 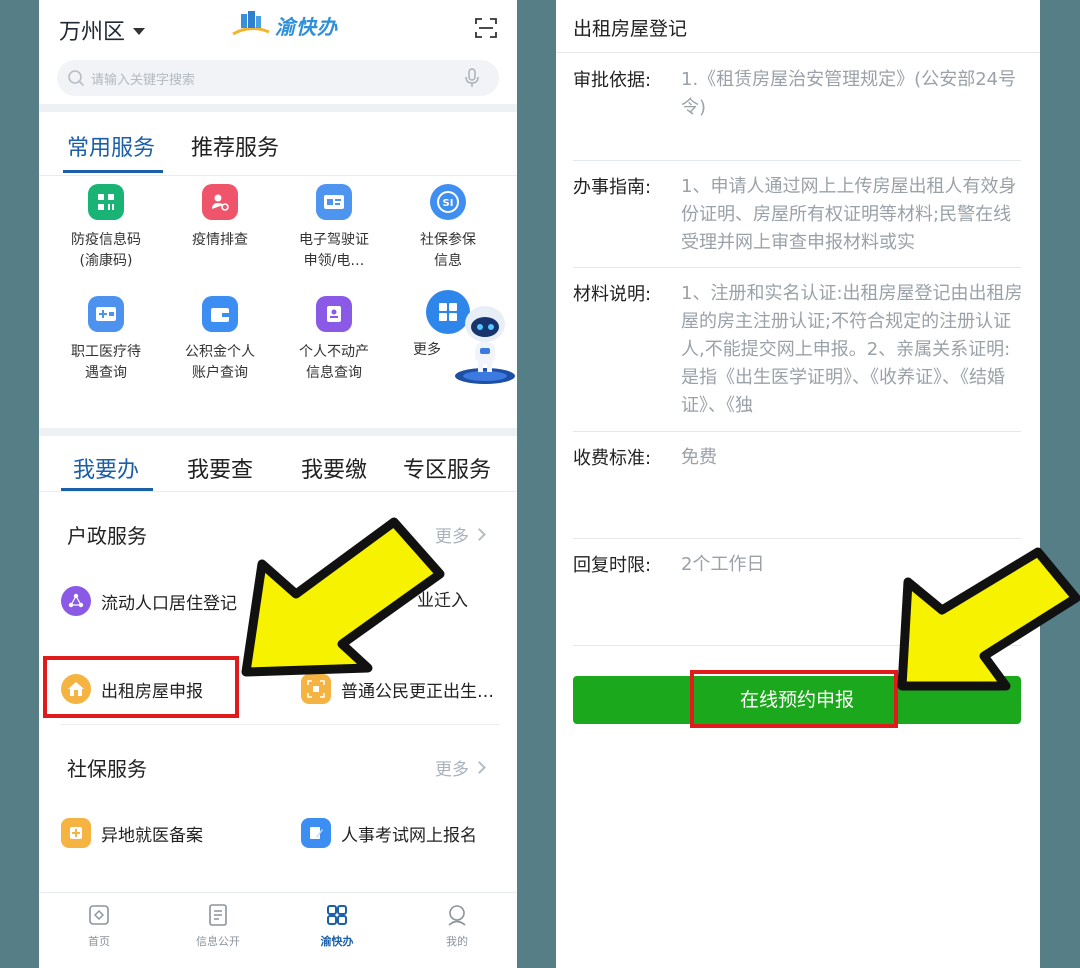 I want to click on service-tabs: 常用服务 推荐服务, so click(x=278, y=144).